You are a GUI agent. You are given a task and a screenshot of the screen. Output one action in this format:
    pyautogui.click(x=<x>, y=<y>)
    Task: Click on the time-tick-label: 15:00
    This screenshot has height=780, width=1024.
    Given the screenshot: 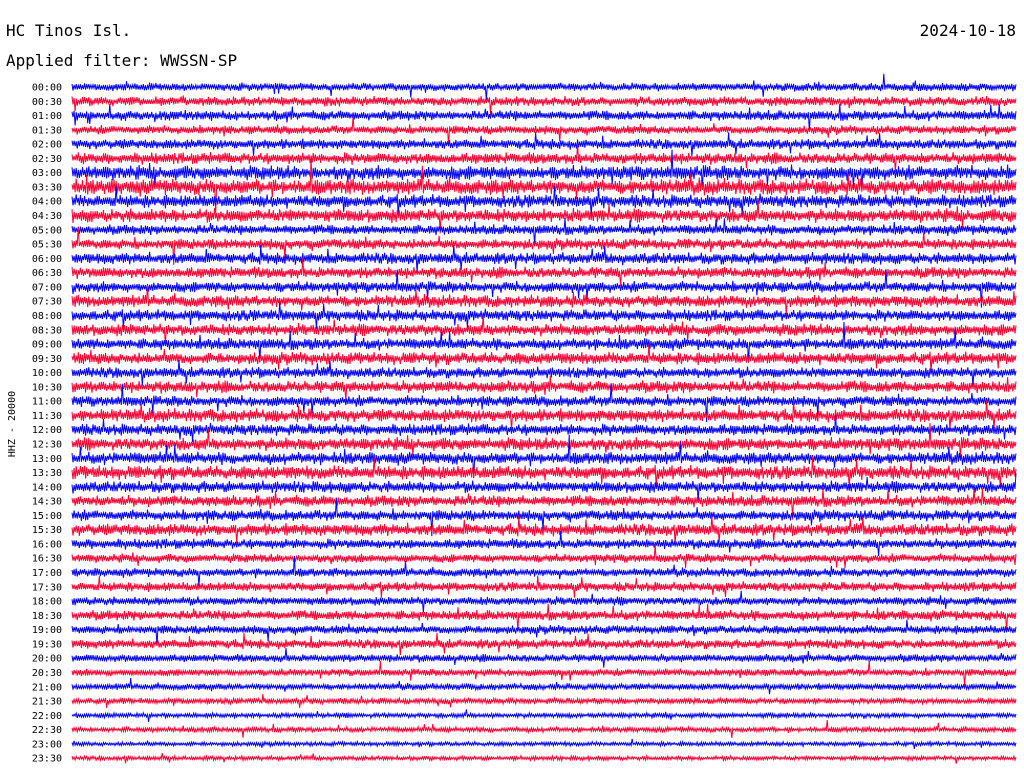 What is the action you would take?
    pyautogui.click(x=47, y=516)
    